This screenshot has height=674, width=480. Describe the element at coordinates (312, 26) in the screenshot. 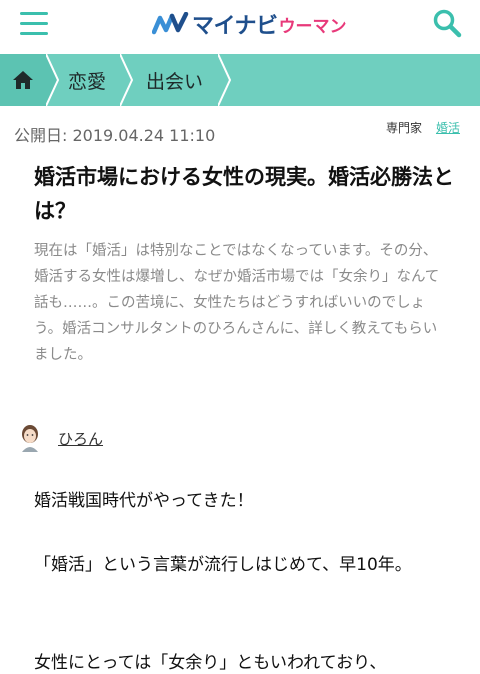

I see `logo-sub-text: ウーマン` at that location.